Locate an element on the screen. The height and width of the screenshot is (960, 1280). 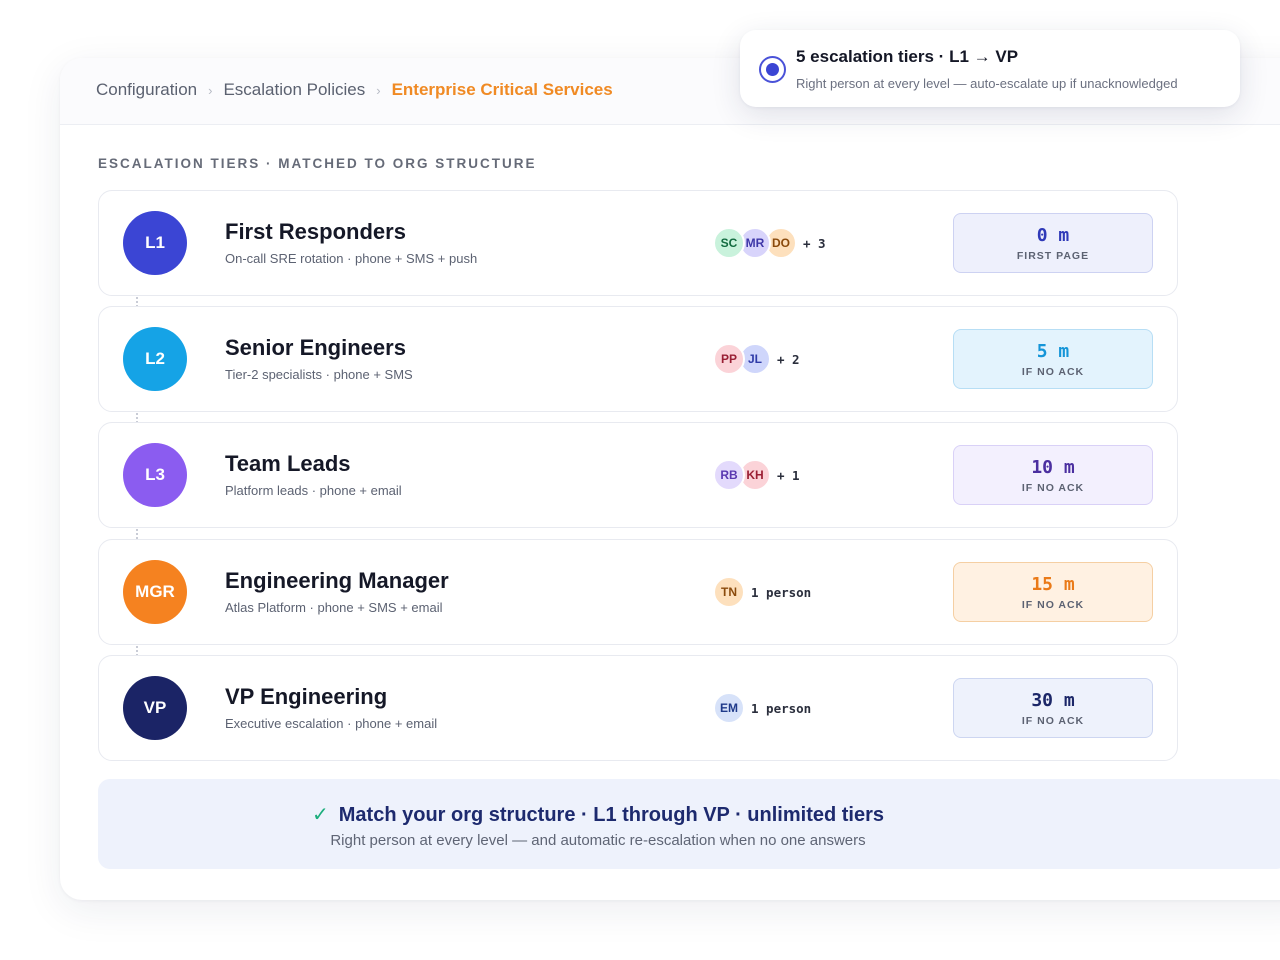
delay-value: 10 m is located at coordinates (1053, 467).